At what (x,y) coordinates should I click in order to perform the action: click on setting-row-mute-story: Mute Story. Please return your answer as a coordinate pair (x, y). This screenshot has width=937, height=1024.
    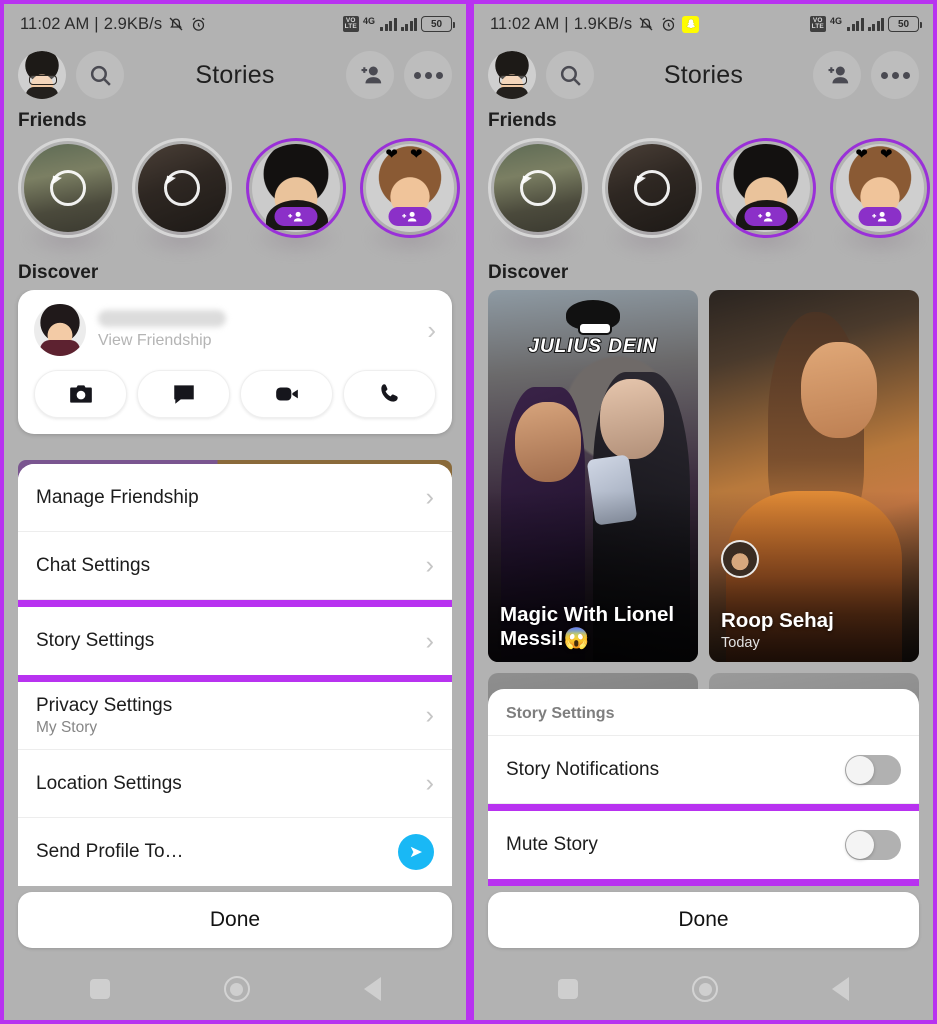
    Looking at the image, I should click on (703, 845).